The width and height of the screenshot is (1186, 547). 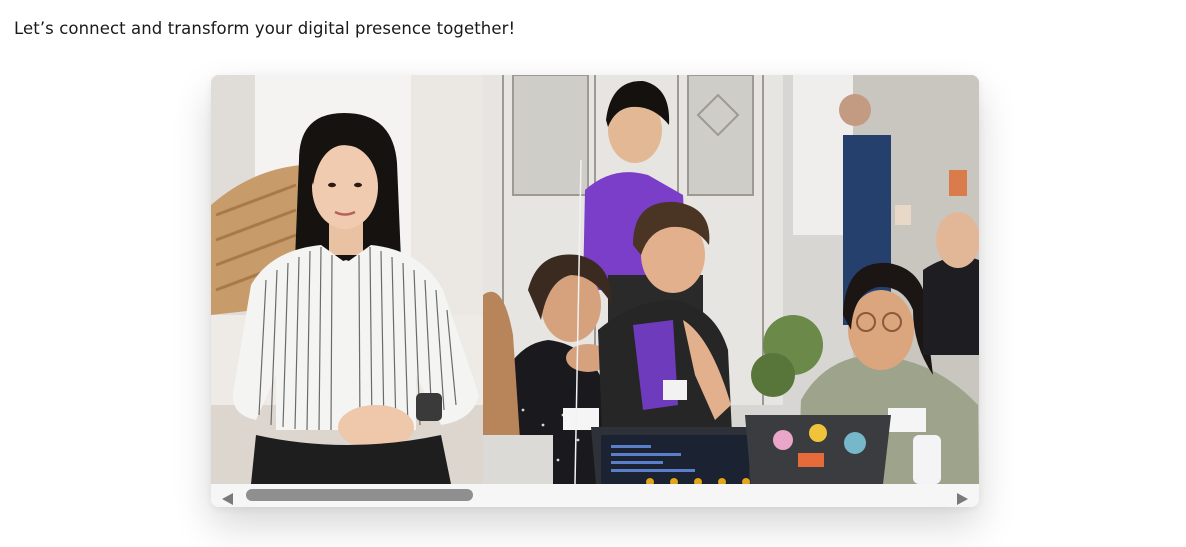 What do you see at coordinates (595, 495) in the screenshot?
I see `carousel-scrollbar` at bounding box center [595, 495].